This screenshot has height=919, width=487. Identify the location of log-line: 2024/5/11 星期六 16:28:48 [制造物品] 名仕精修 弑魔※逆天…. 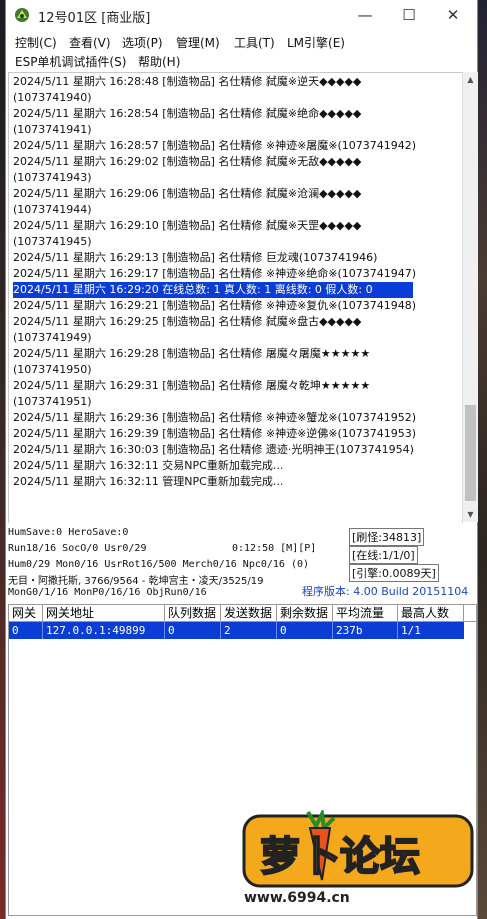
(187, 81).